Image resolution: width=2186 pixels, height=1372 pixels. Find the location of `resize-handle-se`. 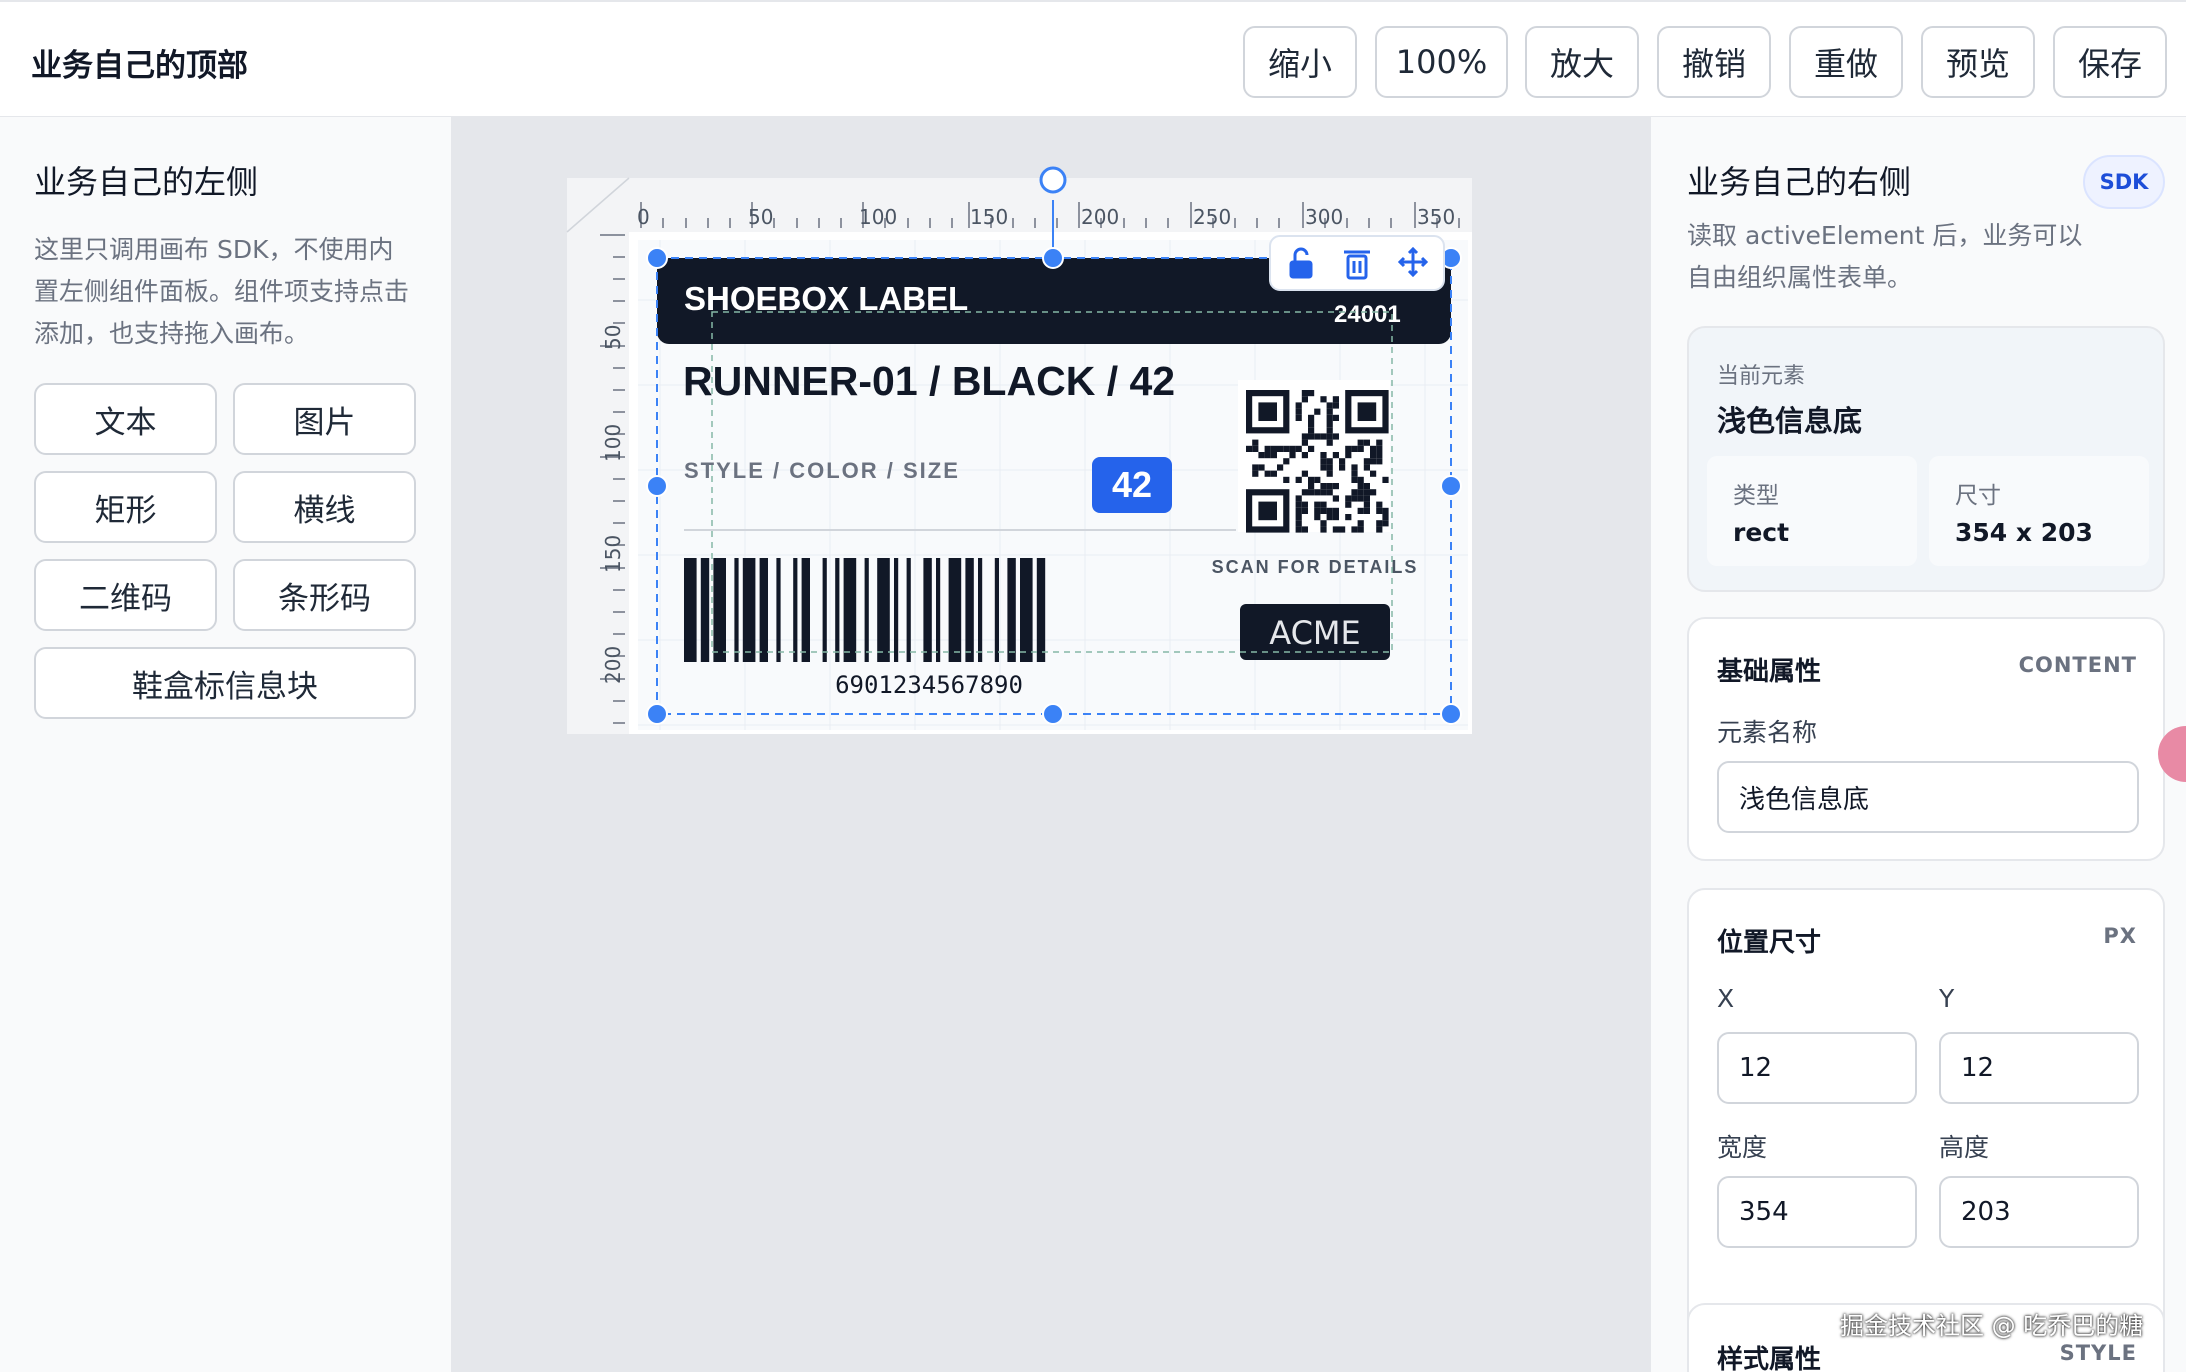

resize-handle-se is located at coordinates (1451, 714).